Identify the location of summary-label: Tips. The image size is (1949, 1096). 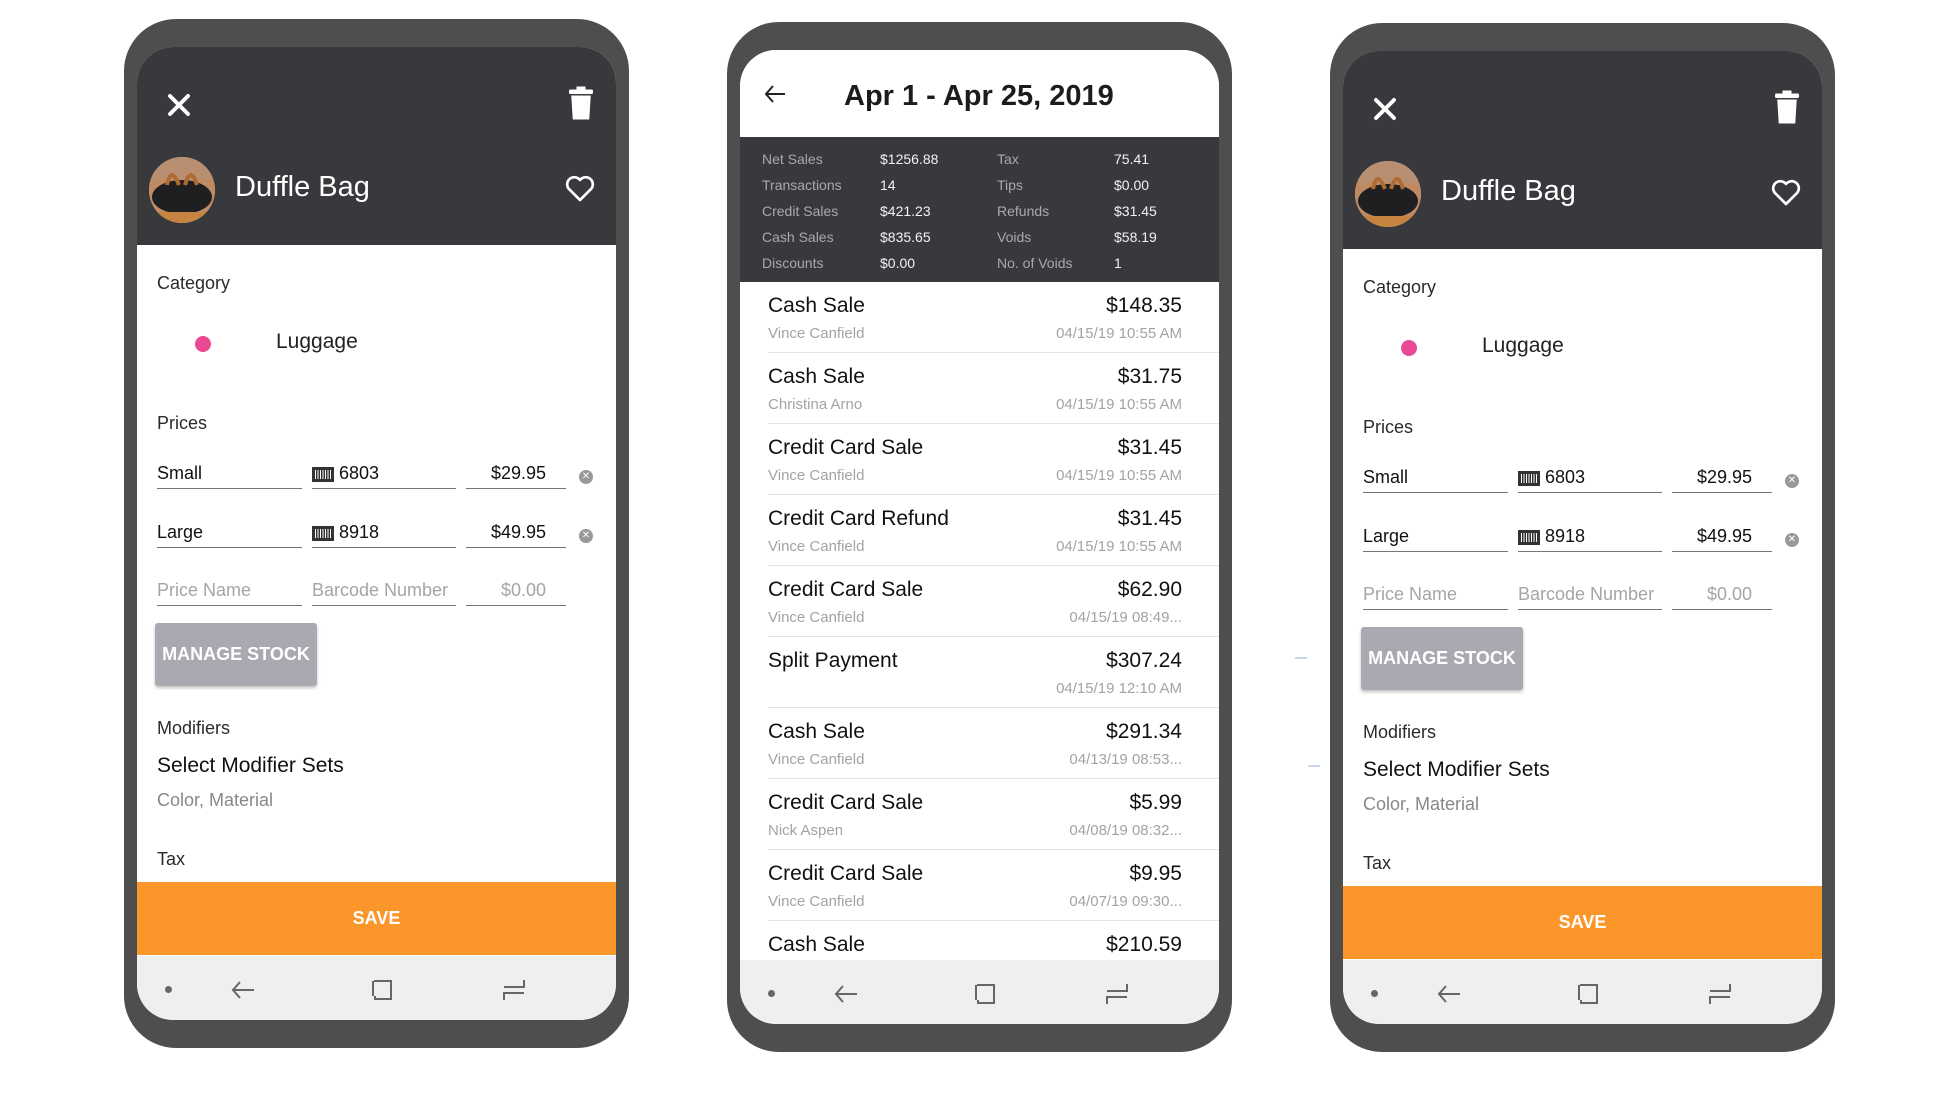
(1010, 185).